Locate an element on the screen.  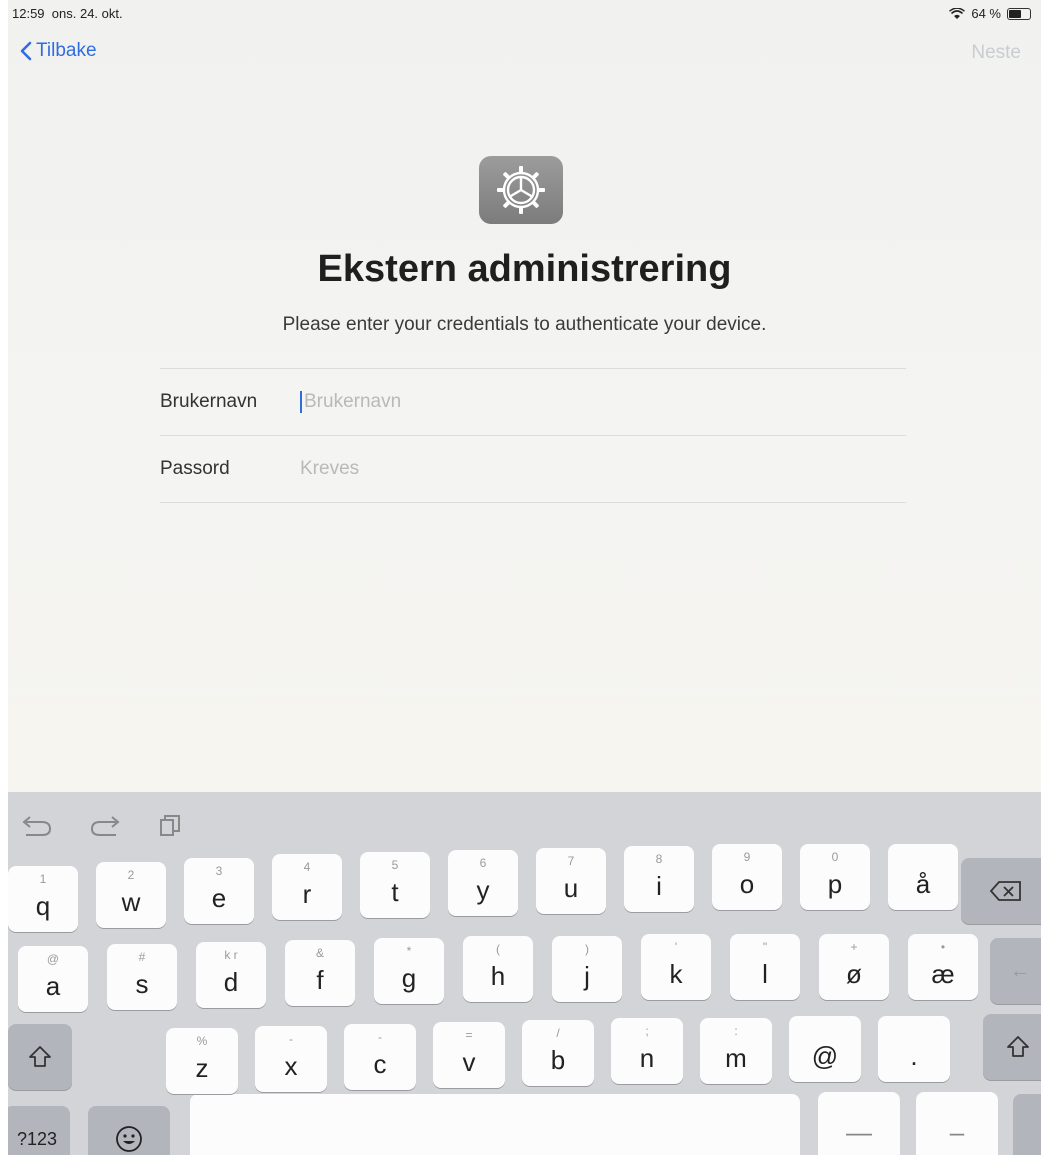
key-@: @ is located at coordinates (825, 1049).